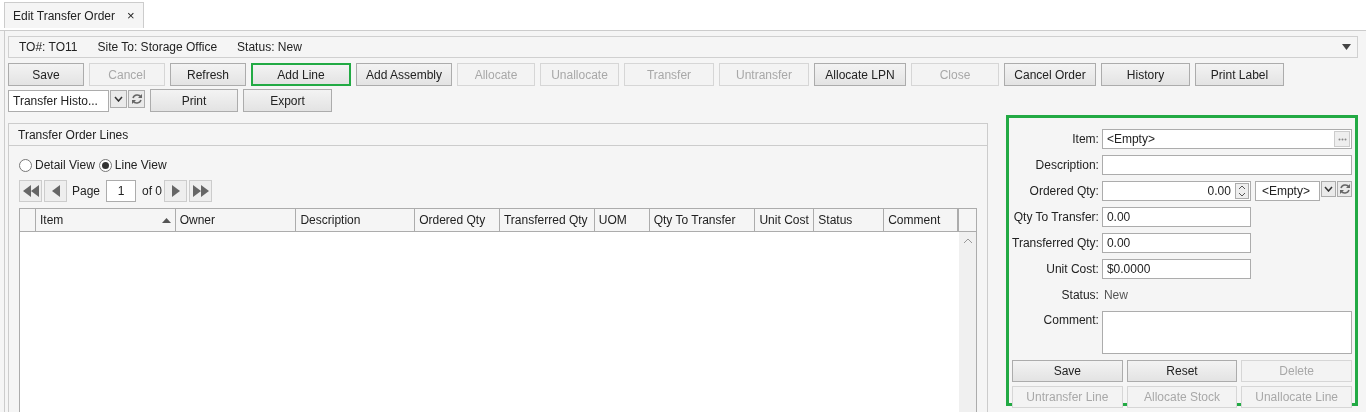  What do you see at coordinates (356, 220) in the screenshot?
I see `column-header: Description` at bounding box center [356, 220].